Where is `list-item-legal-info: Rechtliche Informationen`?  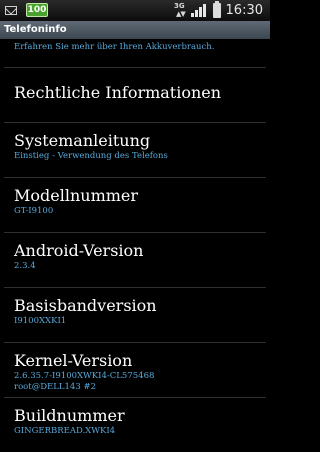
list-item-legal-info: Rechtliche Informationen is located at coordinates (135, 95).